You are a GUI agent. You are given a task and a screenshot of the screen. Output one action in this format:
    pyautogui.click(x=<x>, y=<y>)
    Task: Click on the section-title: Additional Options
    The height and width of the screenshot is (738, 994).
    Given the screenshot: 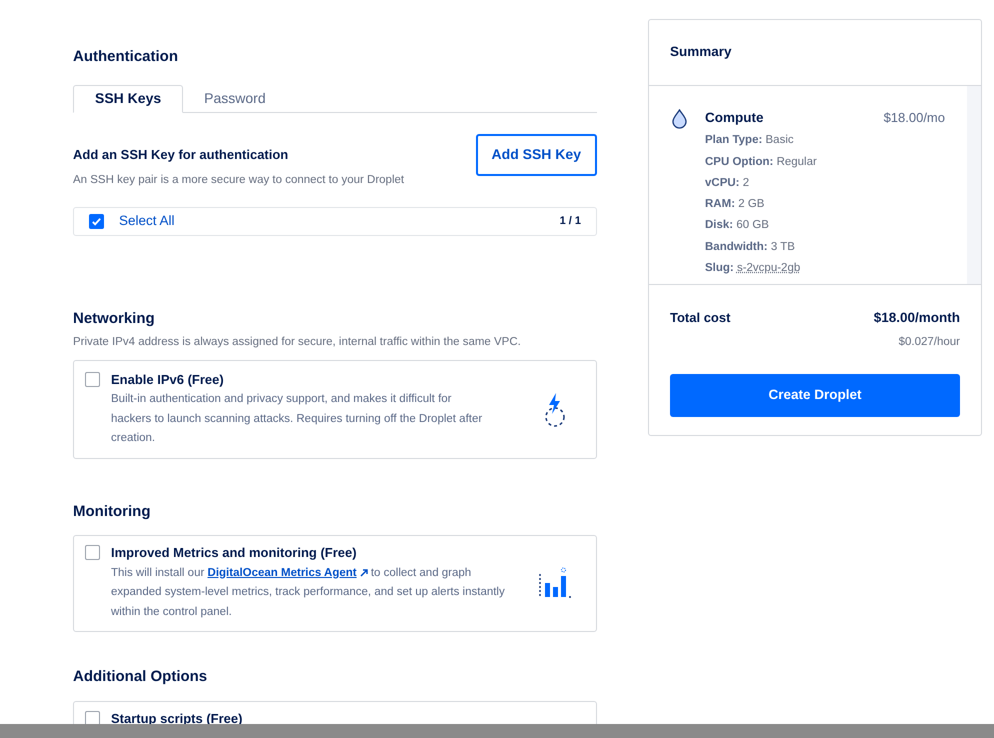 What is the action you would take?
    pyautogui.click(x=140, y=677)
    